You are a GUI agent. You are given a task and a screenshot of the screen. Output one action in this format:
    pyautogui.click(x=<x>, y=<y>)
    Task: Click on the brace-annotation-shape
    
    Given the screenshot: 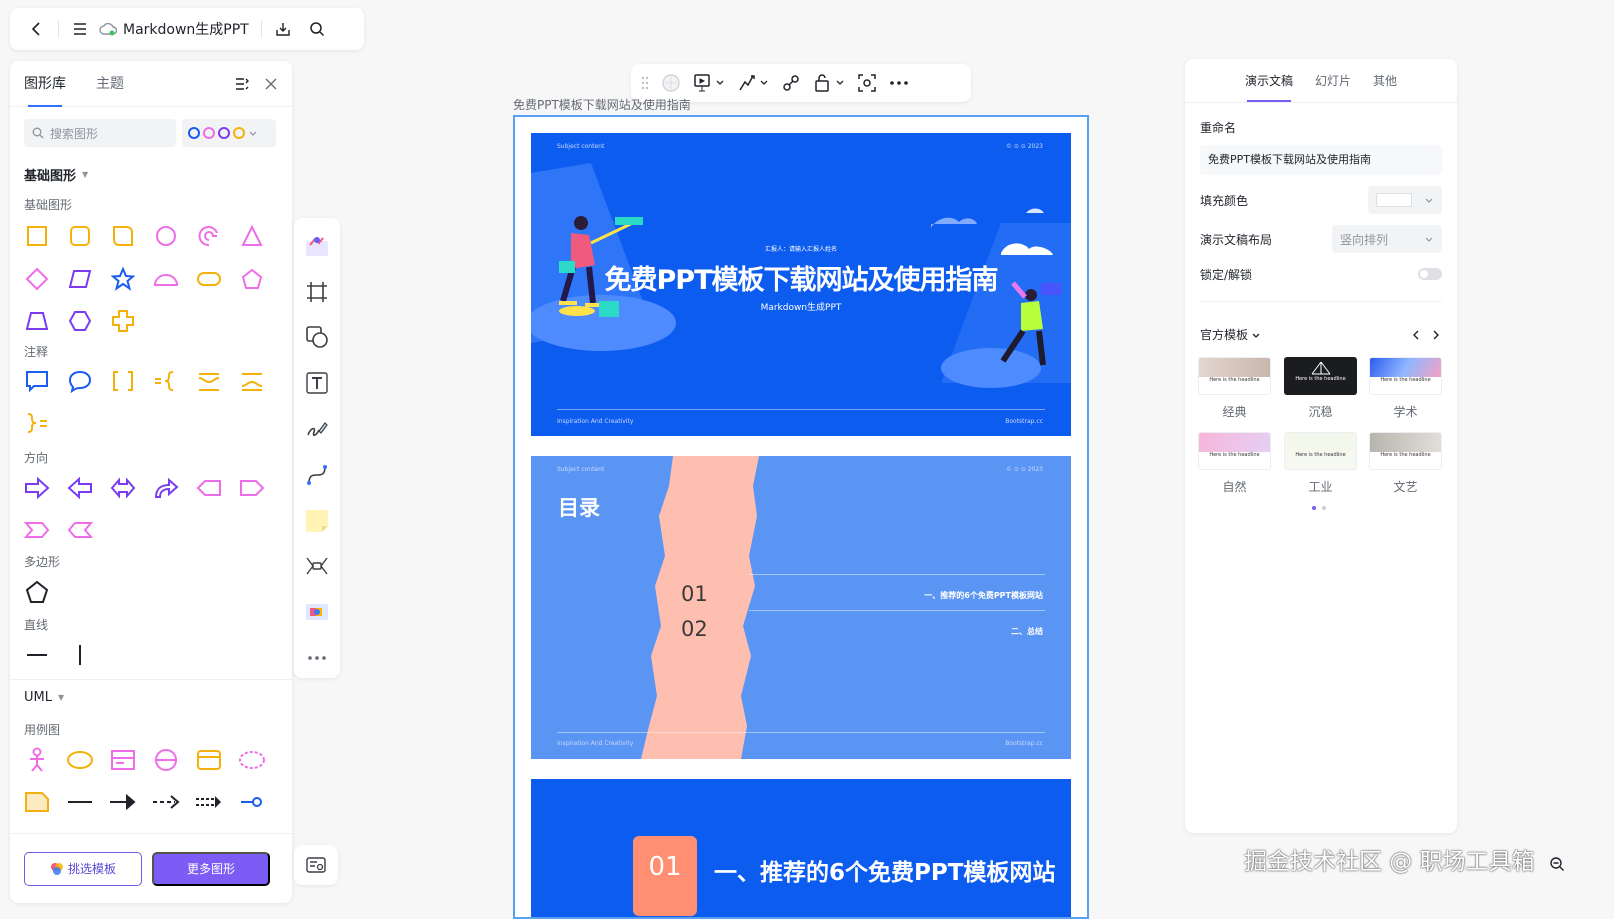 What is the action you would take?
    pyautogui.click(x=166, y=381)
    